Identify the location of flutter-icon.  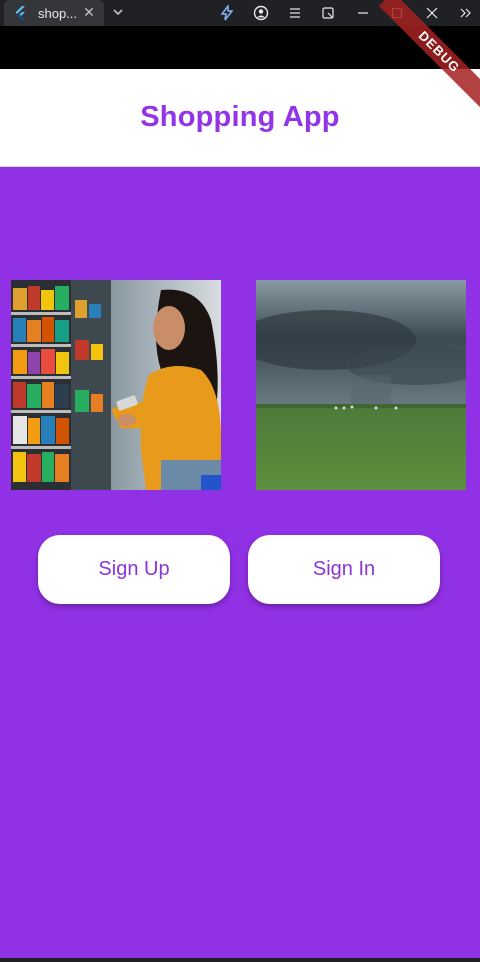
(21, 13).